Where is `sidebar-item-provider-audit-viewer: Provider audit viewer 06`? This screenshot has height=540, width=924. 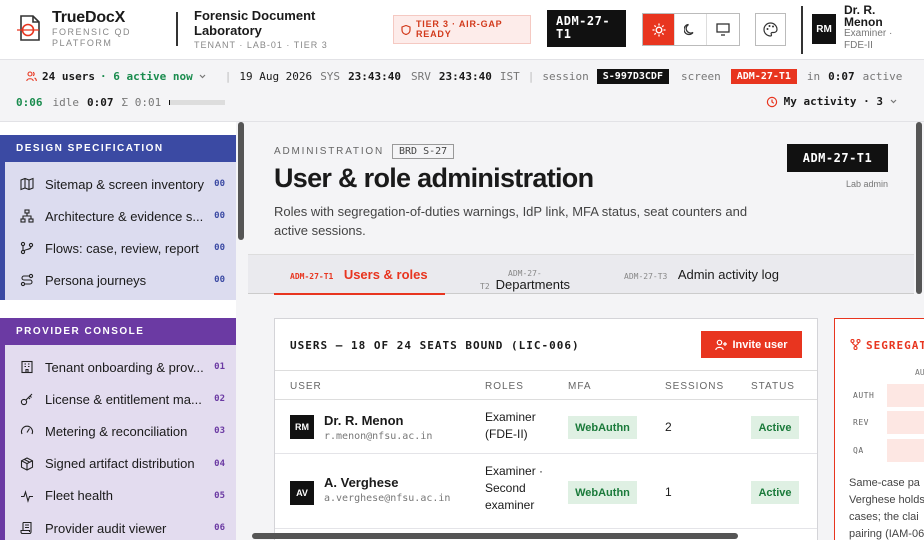 sidebar-item-provider-audit-viewer: Provider audit viewer 06 is located at coordinates (122, 527).